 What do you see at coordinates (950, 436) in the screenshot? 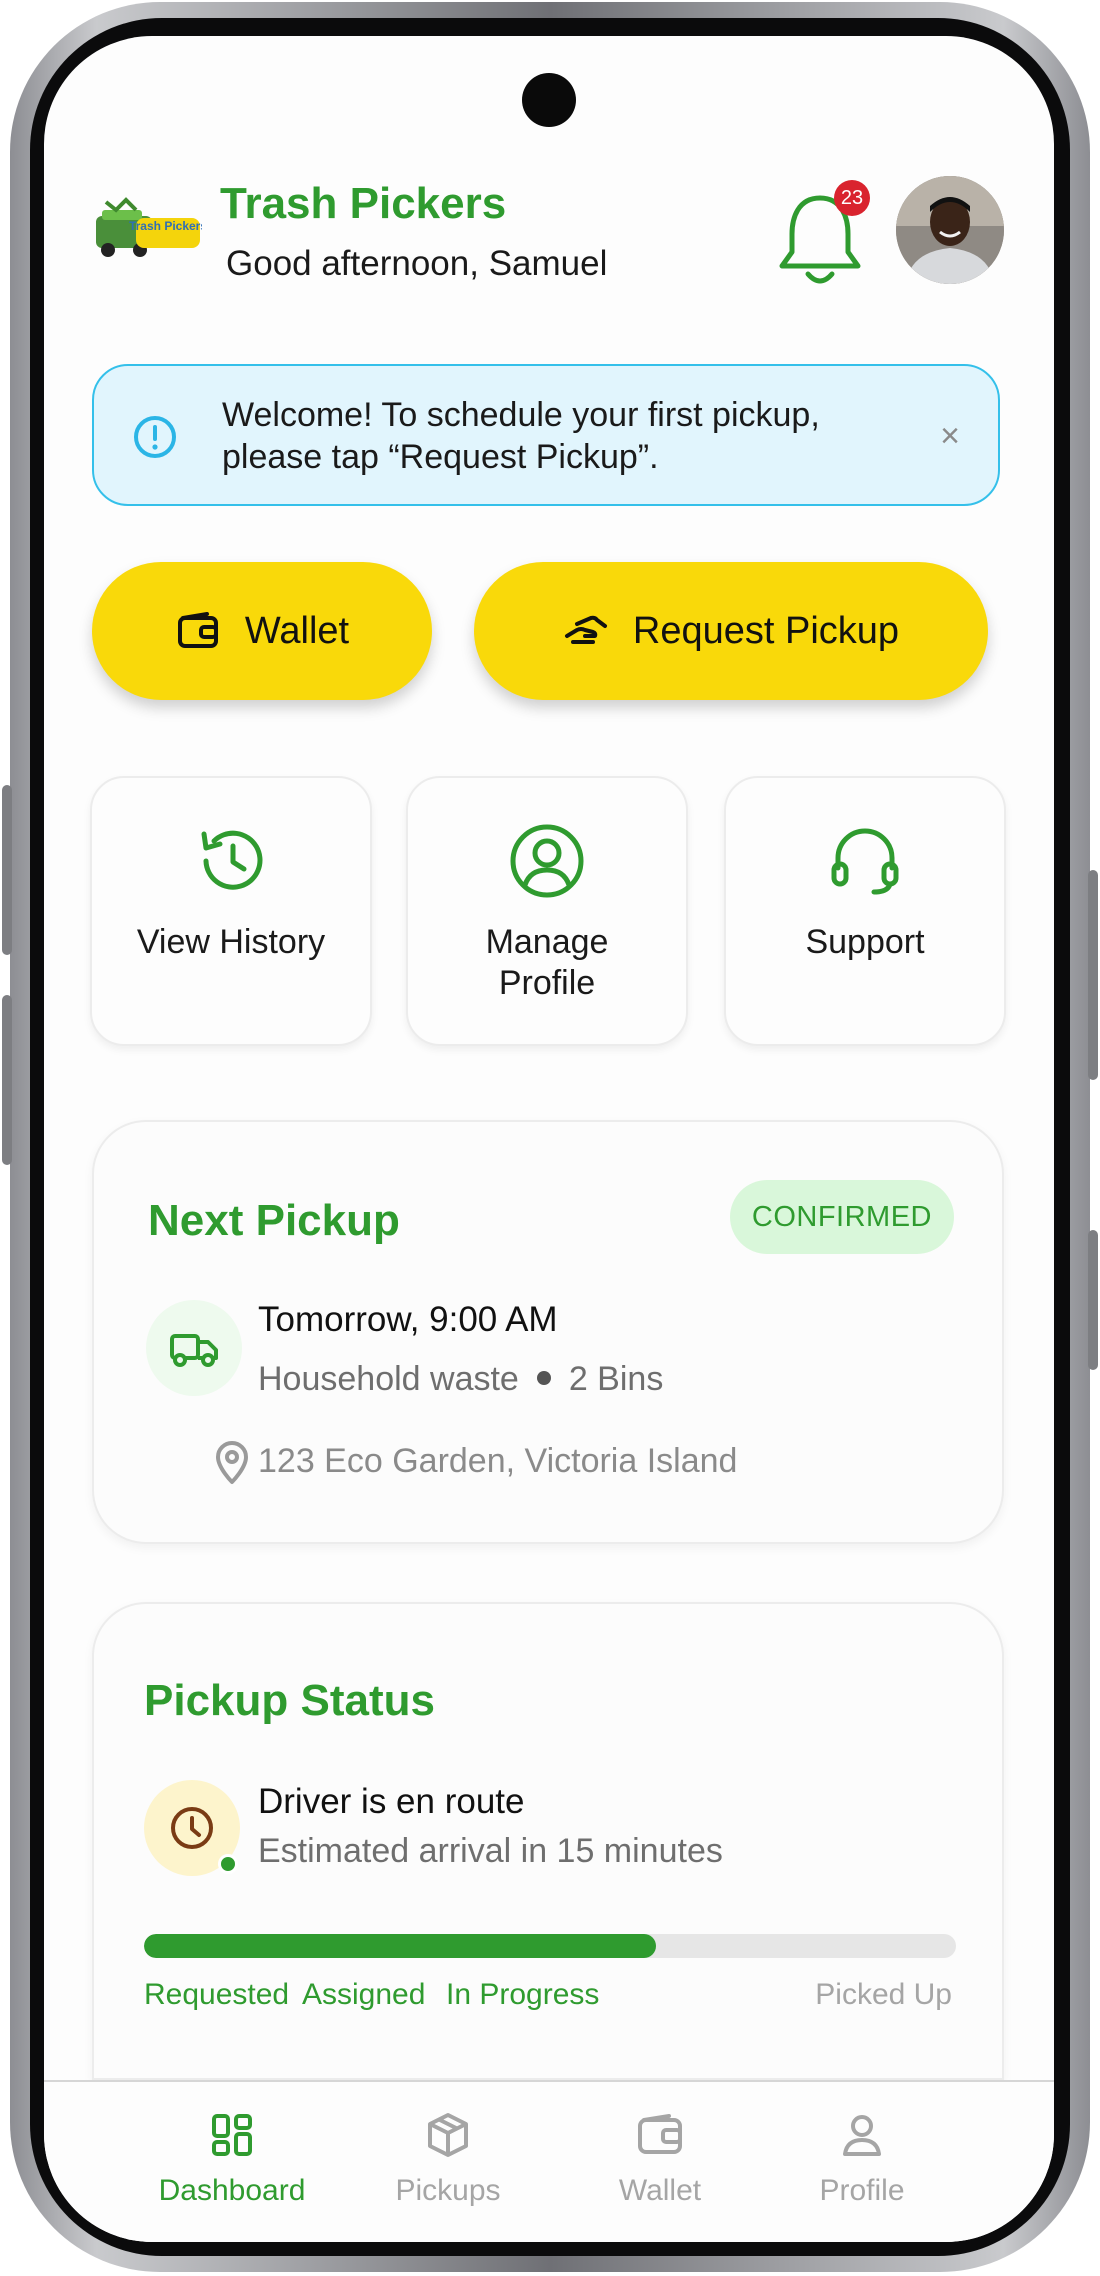
I see `close-icon: ×` at bounding box center [950, 436].